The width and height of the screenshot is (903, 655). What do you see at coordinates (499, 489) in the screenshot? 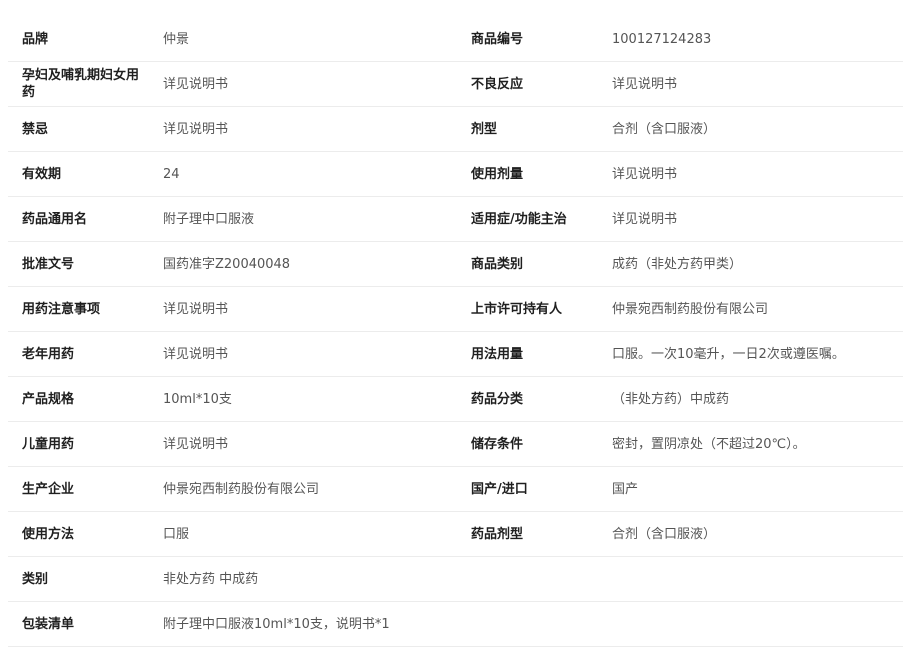
I see `spec-label: 国产/进口` at bounding box center [499, 489].